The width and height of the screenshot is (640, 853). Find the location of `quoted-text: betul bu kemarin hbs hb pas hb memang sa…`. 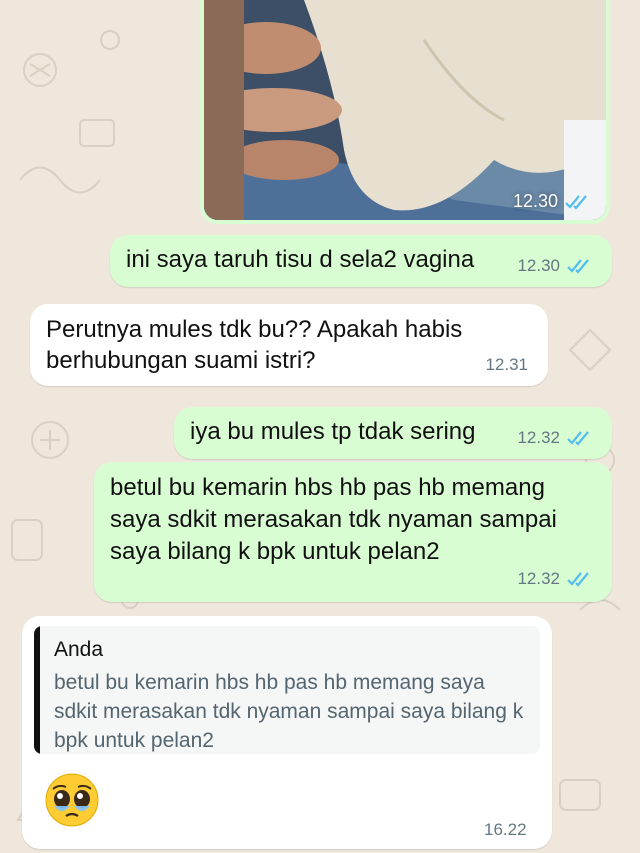

quoted-text: betul bu kemarin hbs hb pas hb memang sa… is located at coordinates (289, 711).